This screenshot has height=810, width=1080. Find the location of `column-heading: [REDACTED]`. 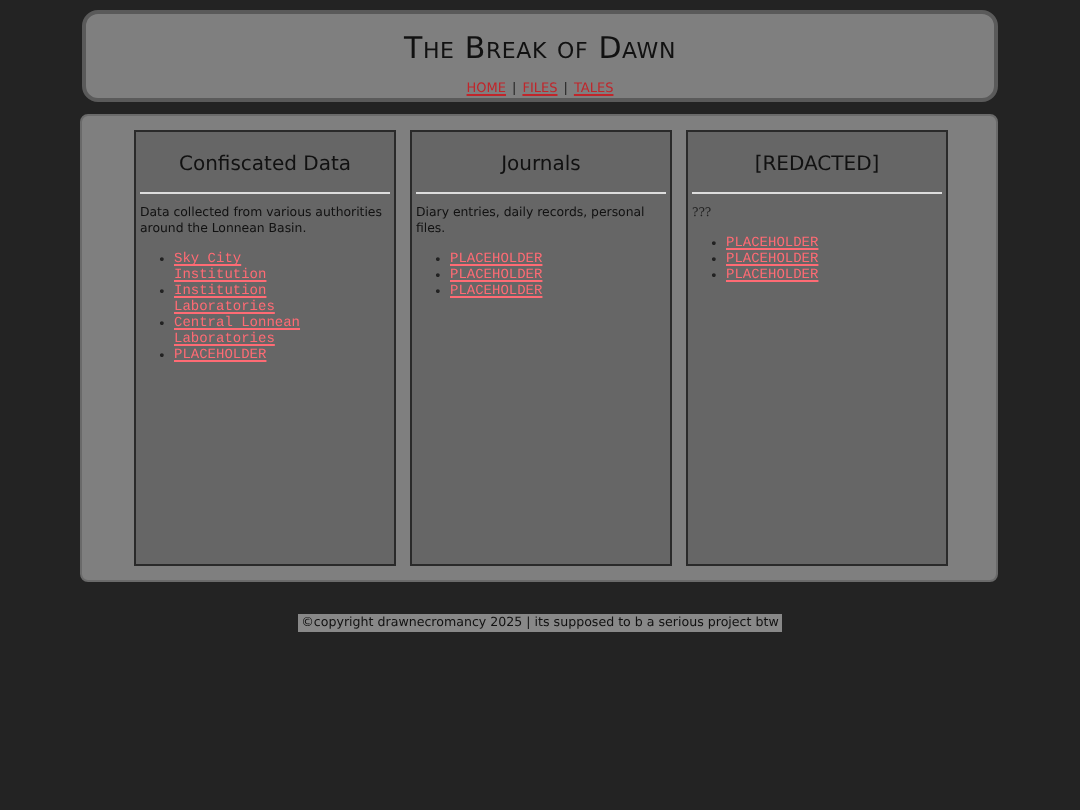

column-heading: [REDACTED] is located at coordinates (817, 167).